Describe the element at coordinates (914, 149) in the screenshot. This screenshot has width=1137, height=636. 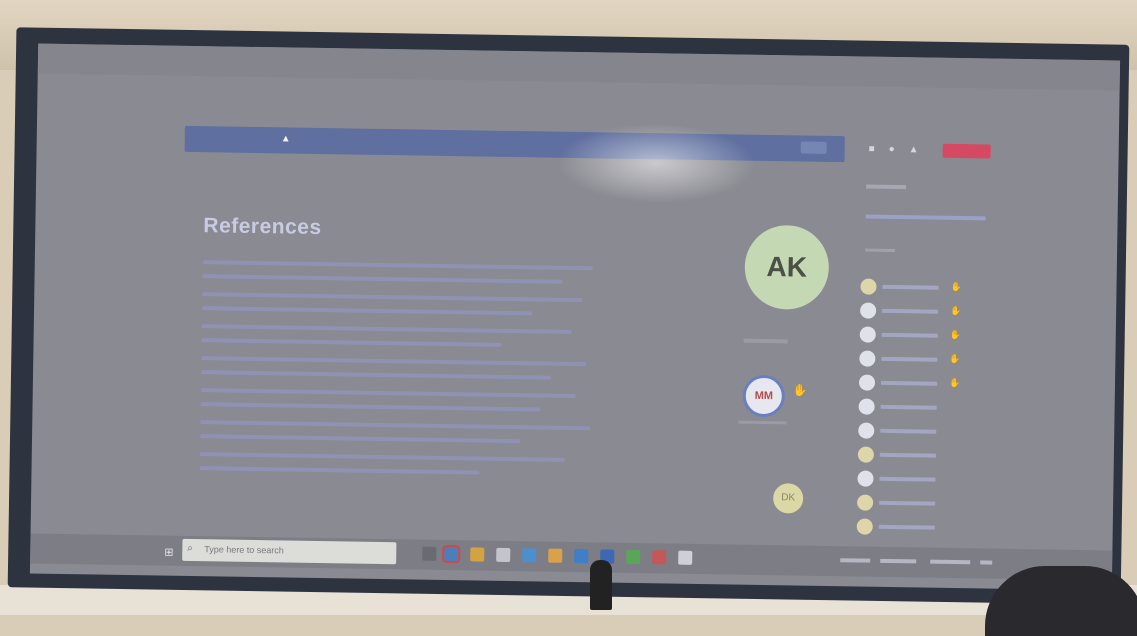
I see `share-icon: ▲` at that location.